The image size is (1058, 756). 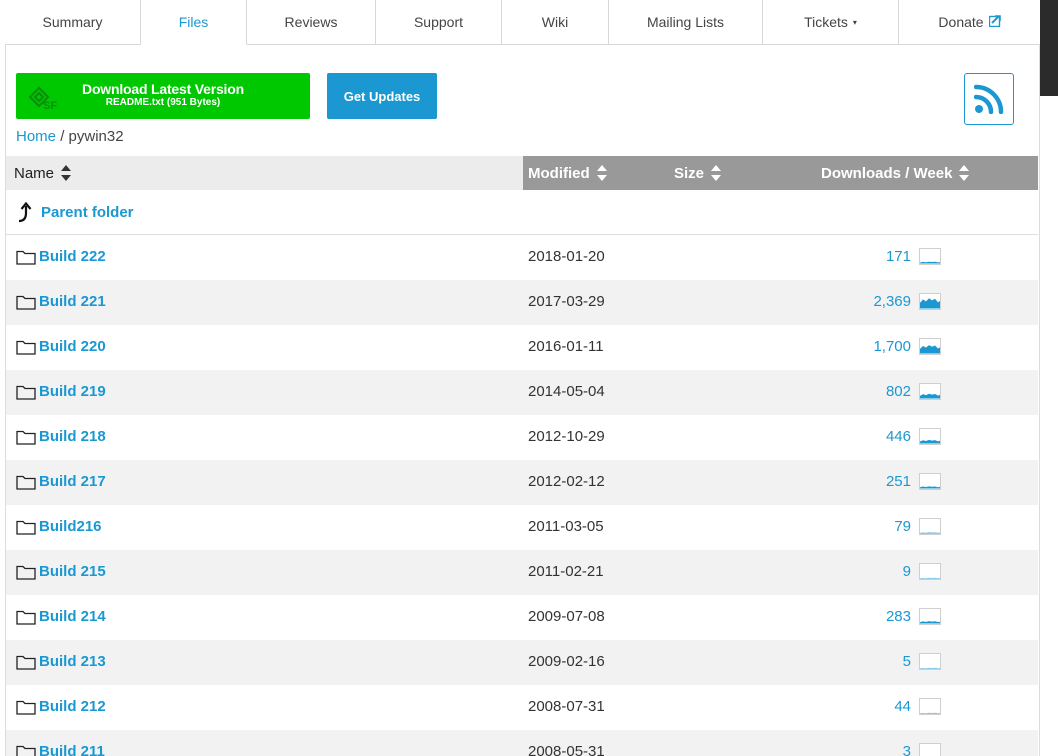 What do you see at coordinates (555, 22) in the screenshot?
I see `tab-wiki: Wiki` at bounding box center [555, 22].